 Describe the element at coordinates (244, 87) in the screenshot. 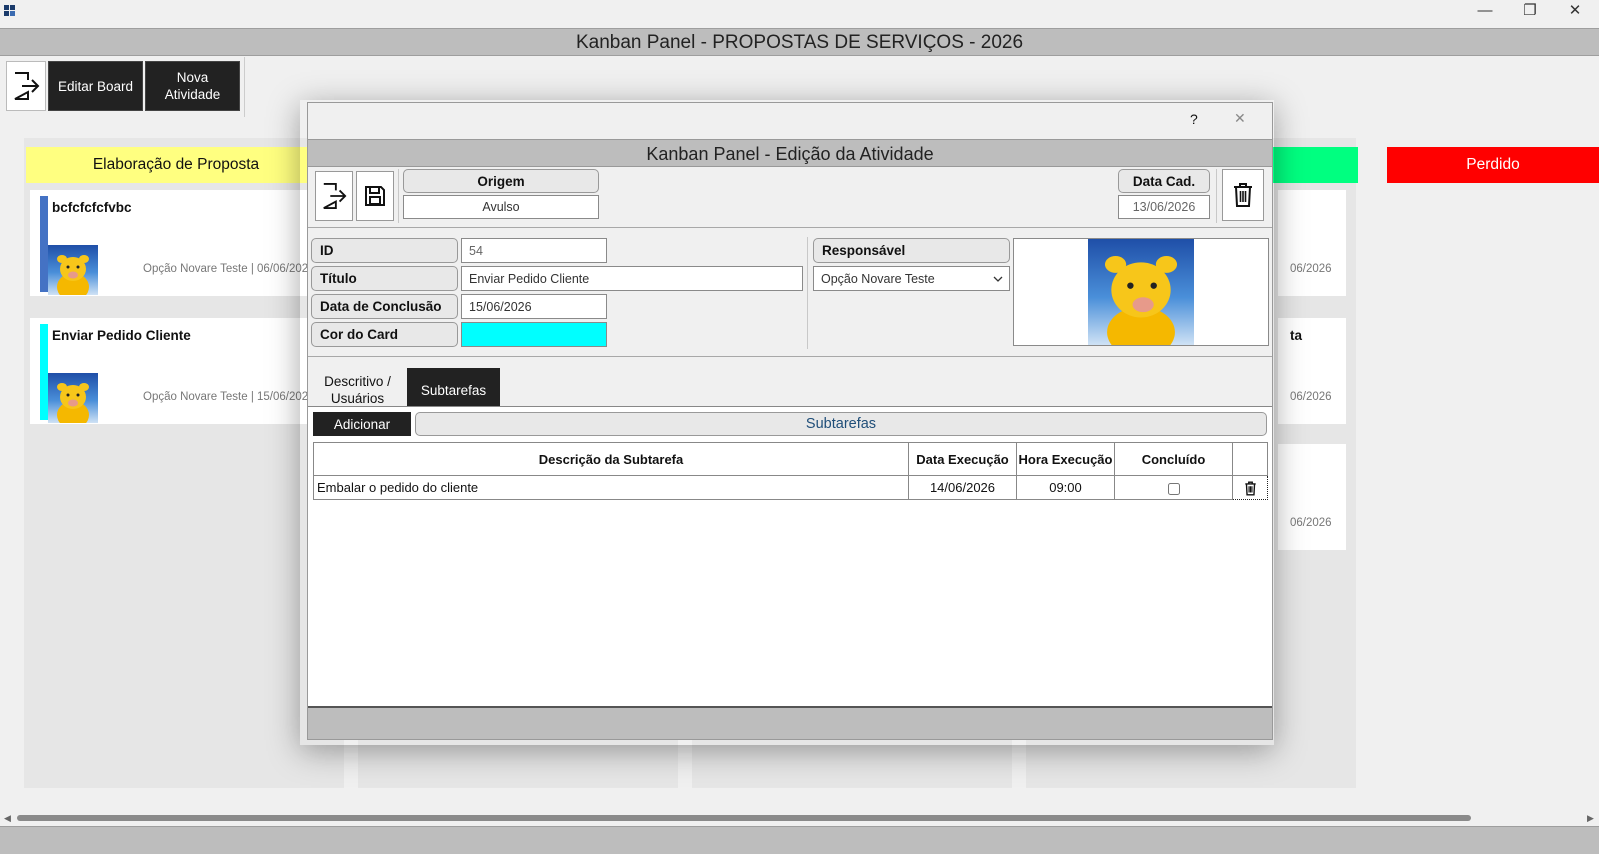

I see `toolbar-divider` at that location.